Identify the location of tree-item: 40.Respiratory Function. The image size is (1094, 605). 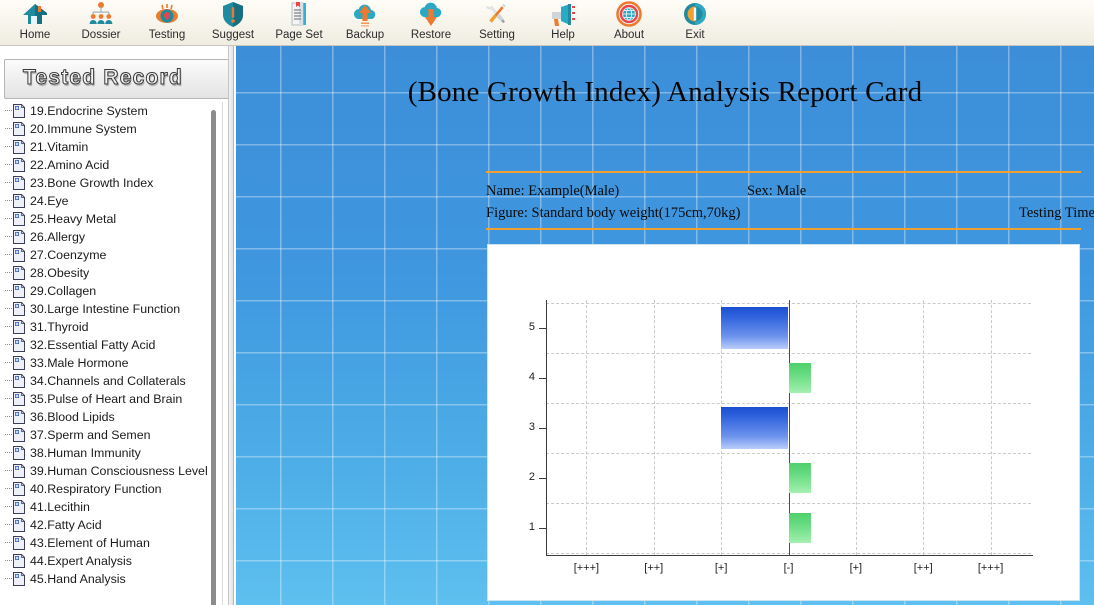
(111, 489).